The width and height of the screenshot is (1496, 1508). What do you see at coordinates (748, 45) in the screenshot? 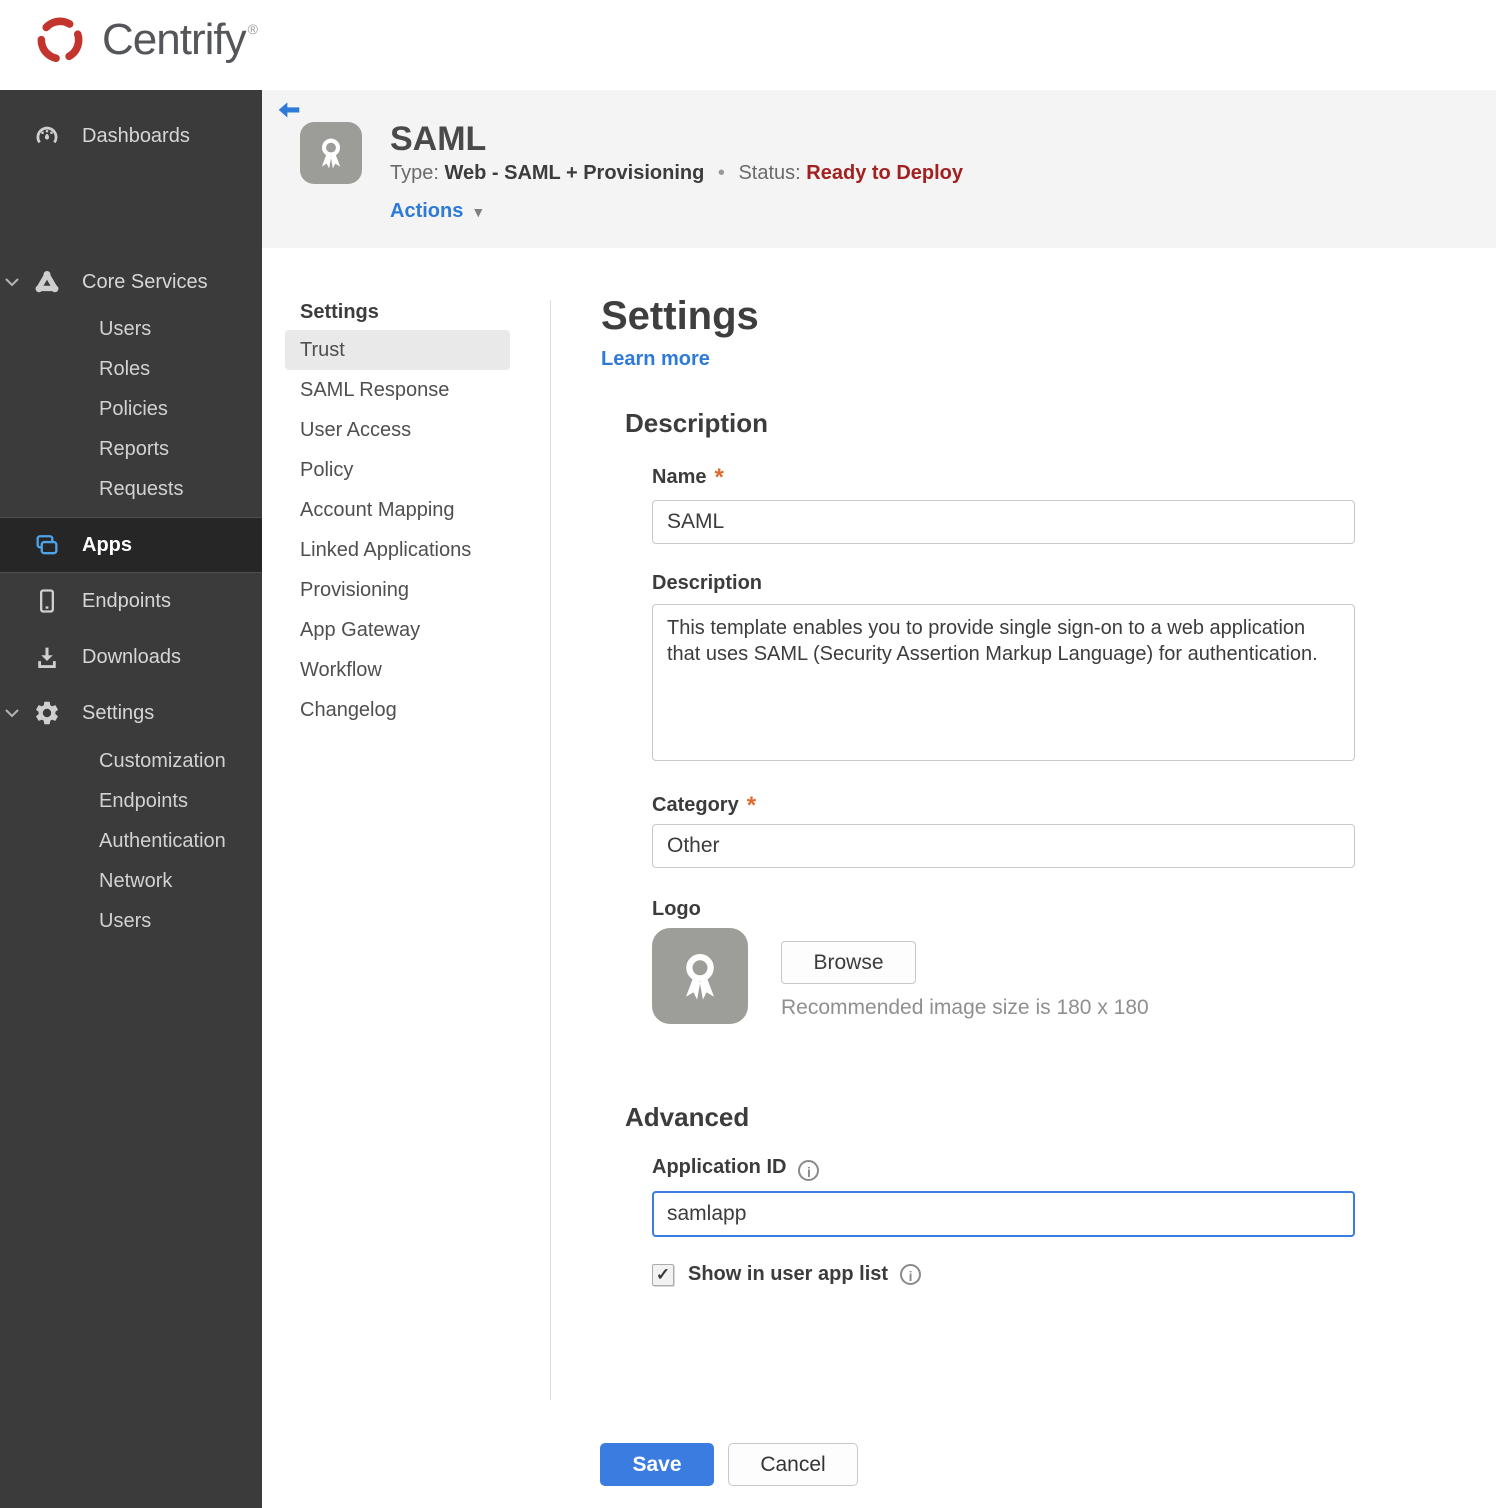
I see `top-bar: Centrify ®` at bounding box center [748, 45].